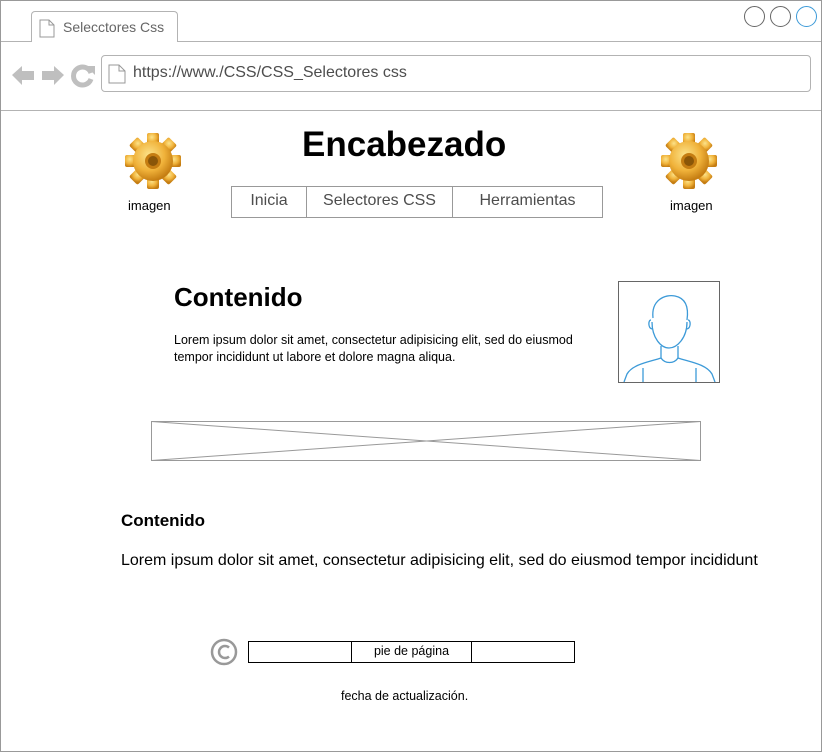 The width and height of the screenshot is (822, 752). What do you see at coordinates (669, 332) in the screenshot?
I see `user-avatar-icon` at bounding box center [669, 332].